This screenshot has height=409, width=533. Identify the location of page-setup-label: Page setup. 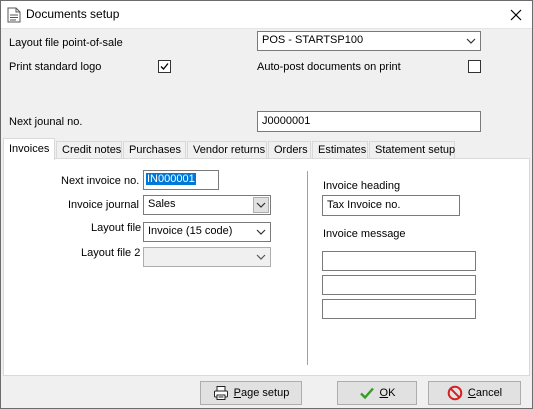
(262, 393).